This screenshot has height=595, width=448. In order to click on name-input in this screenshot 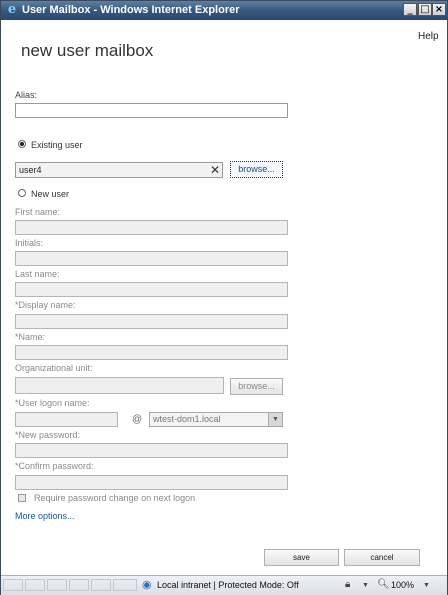, I will do `click(151, 352)`.